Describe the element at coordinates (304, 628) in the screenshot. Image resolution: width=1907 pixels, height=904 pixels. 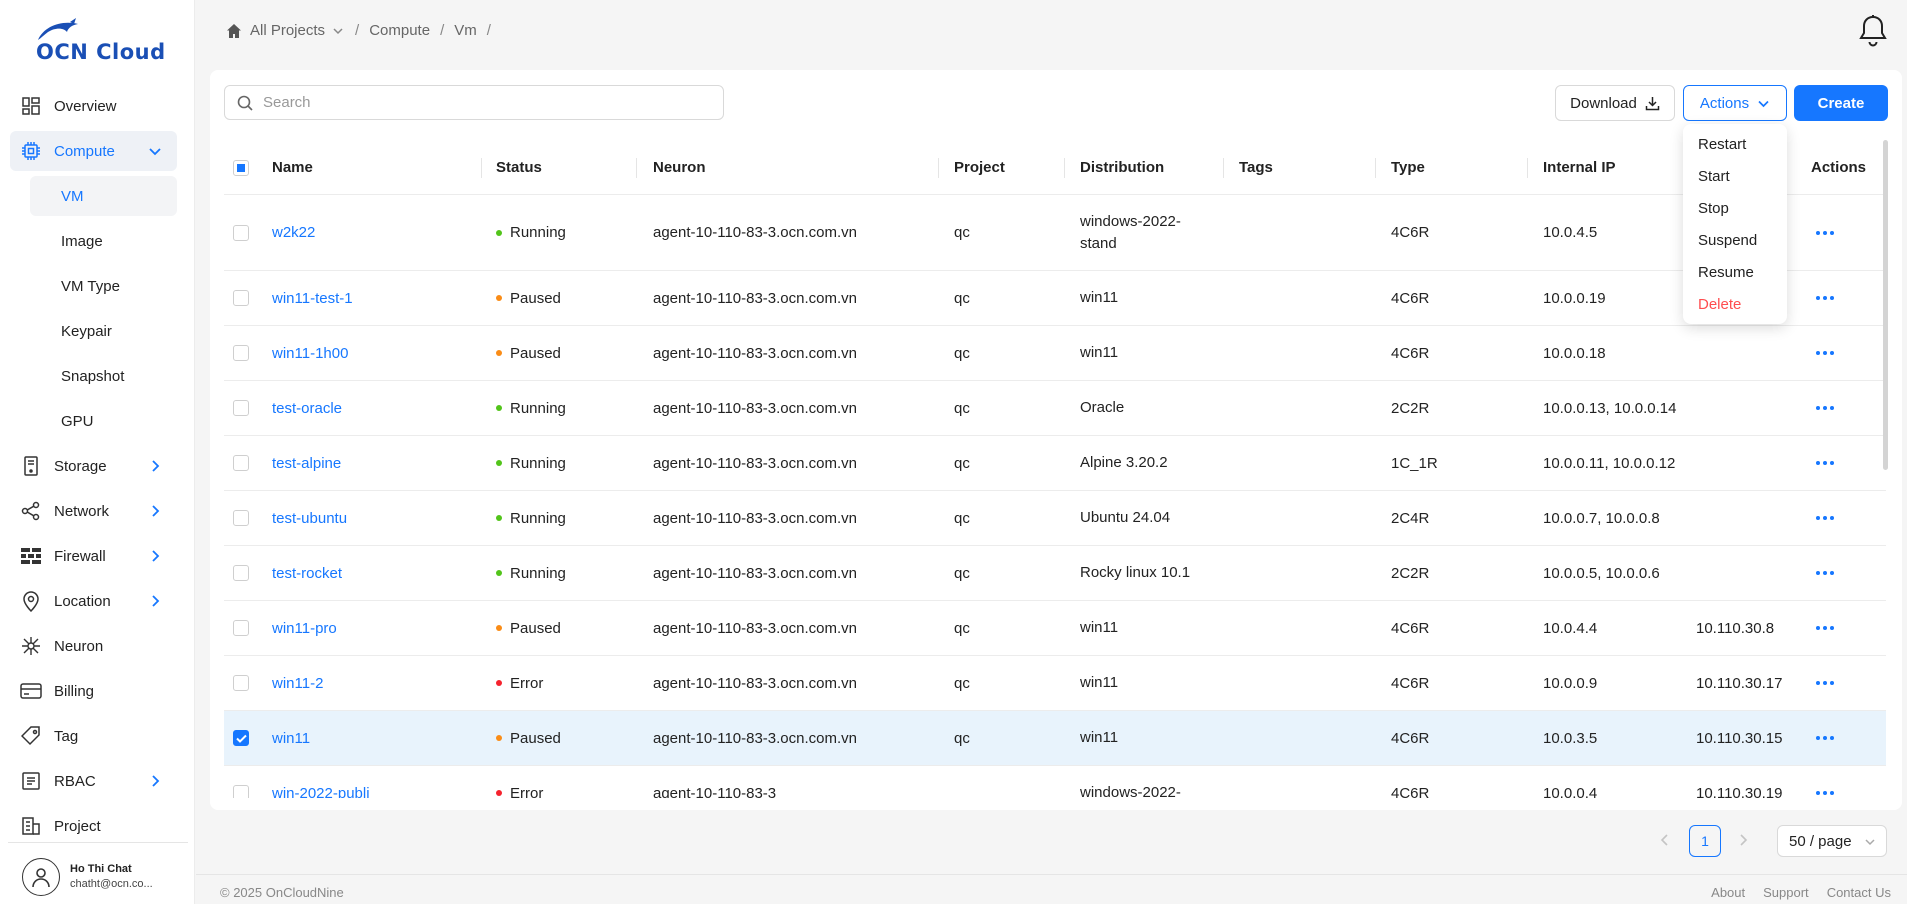
I see `vm-name-link: win11-pro` at that location.